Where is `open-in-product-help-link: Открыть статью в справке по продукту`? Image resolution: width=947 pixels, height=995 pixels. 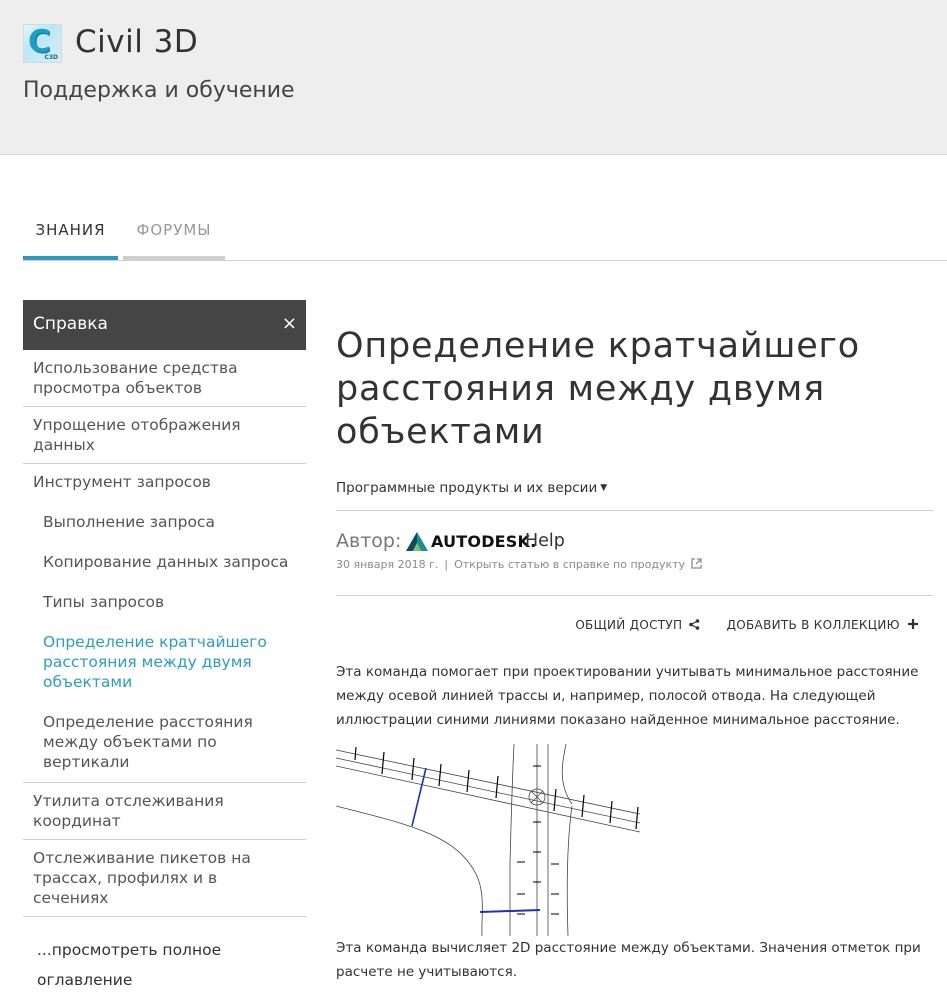 open-in-product-help-link: Открыть статью в справке по продукту is located at coordinates (569, 564).